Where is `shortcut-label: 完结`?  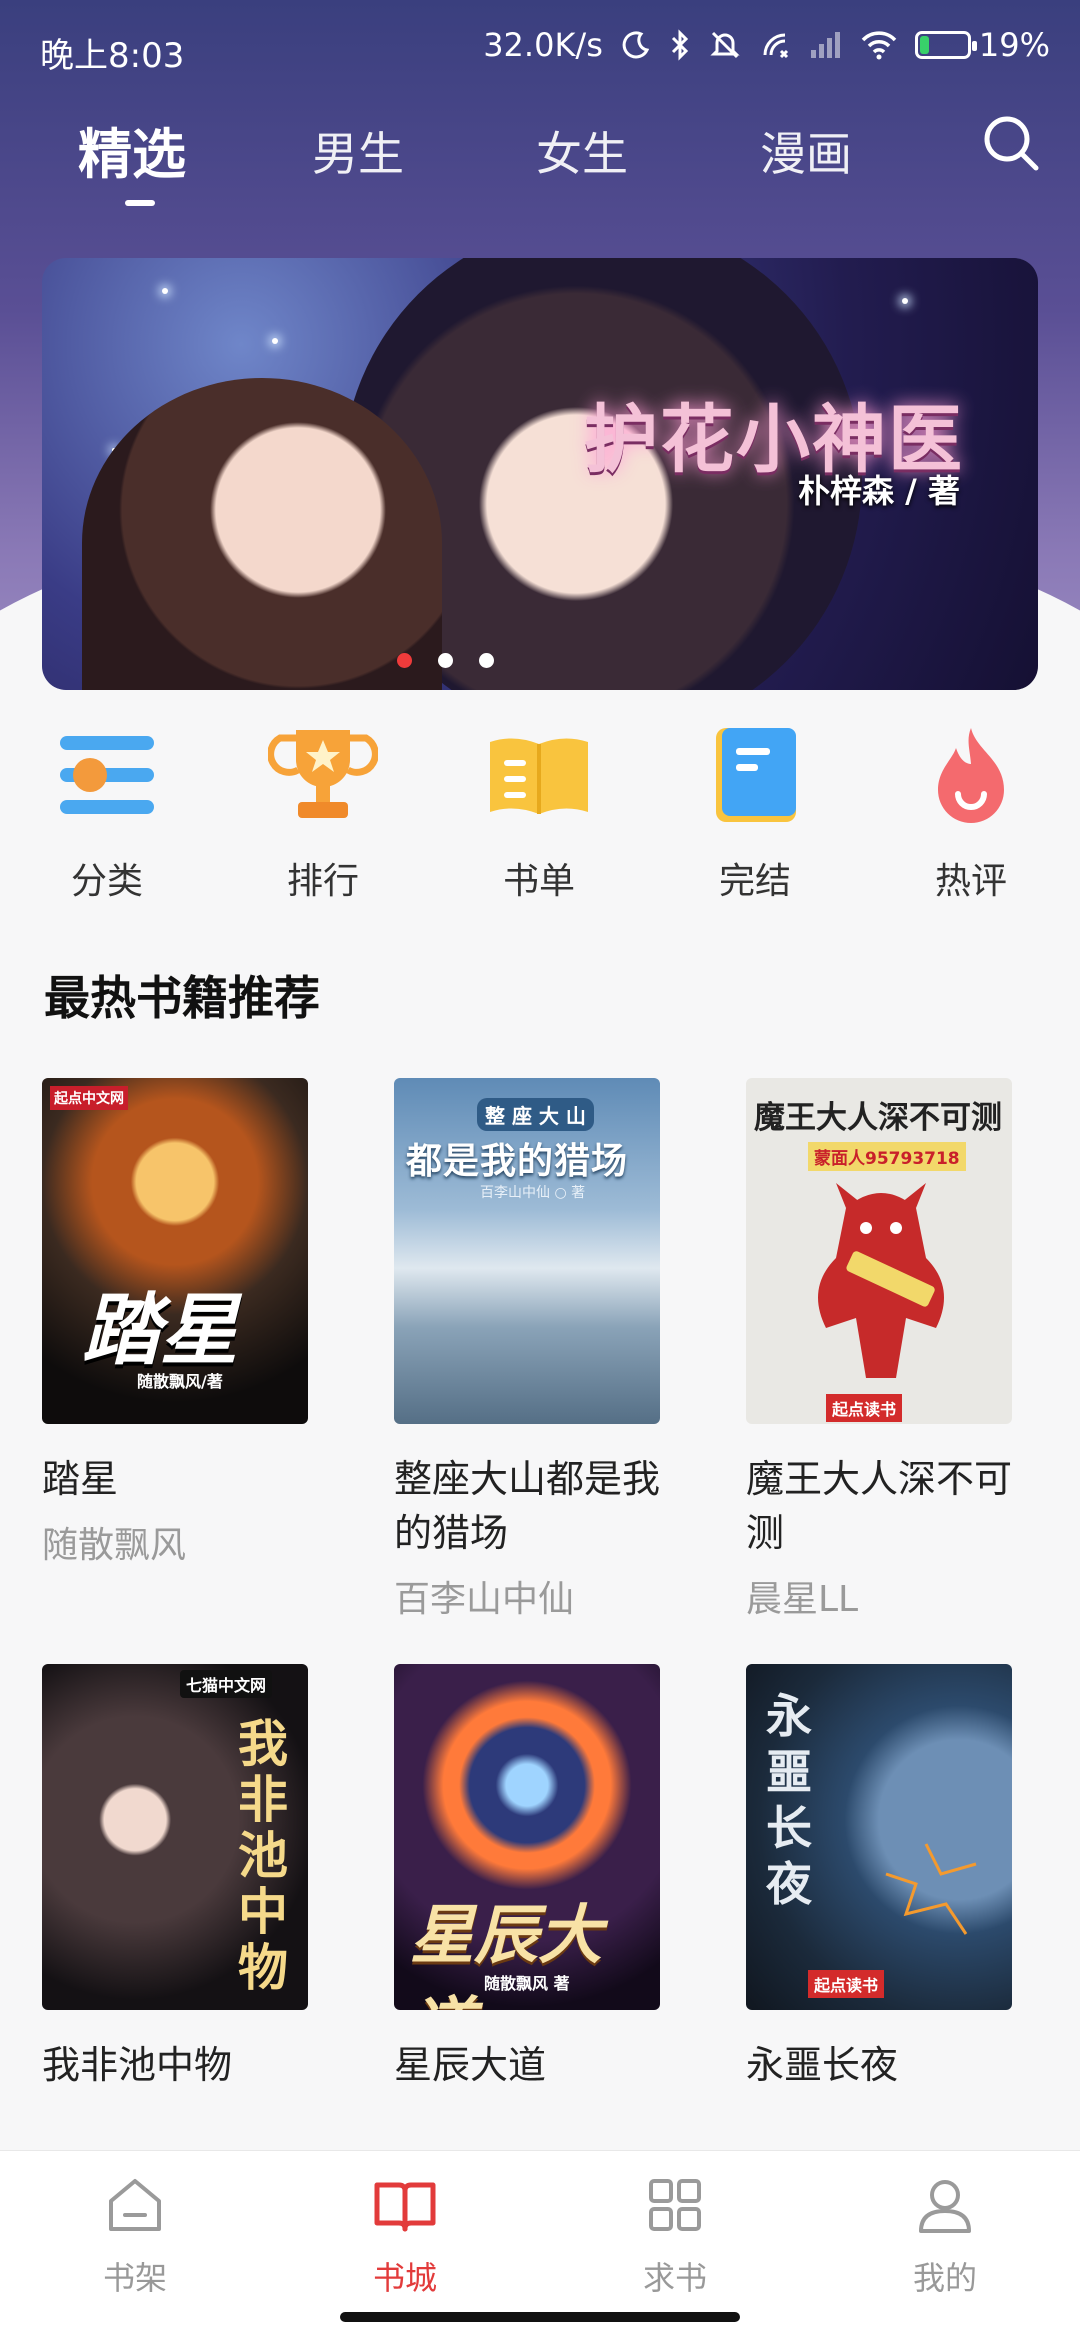 shortcut-label: 完结 is located at coordinates (754, 881).